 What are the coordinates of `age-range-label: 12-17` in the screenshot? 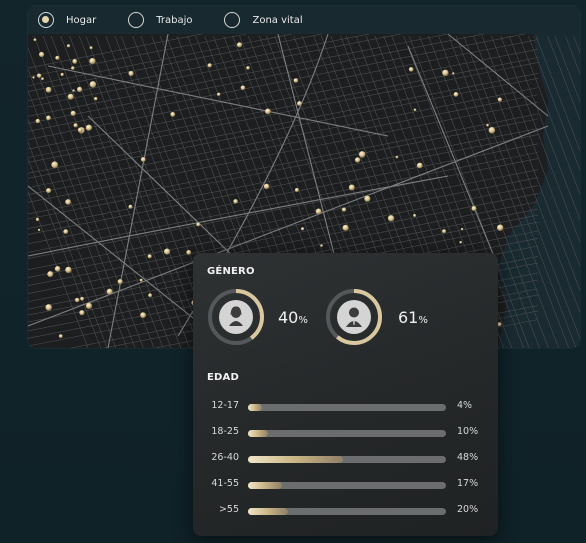 It's located at (225, 405).